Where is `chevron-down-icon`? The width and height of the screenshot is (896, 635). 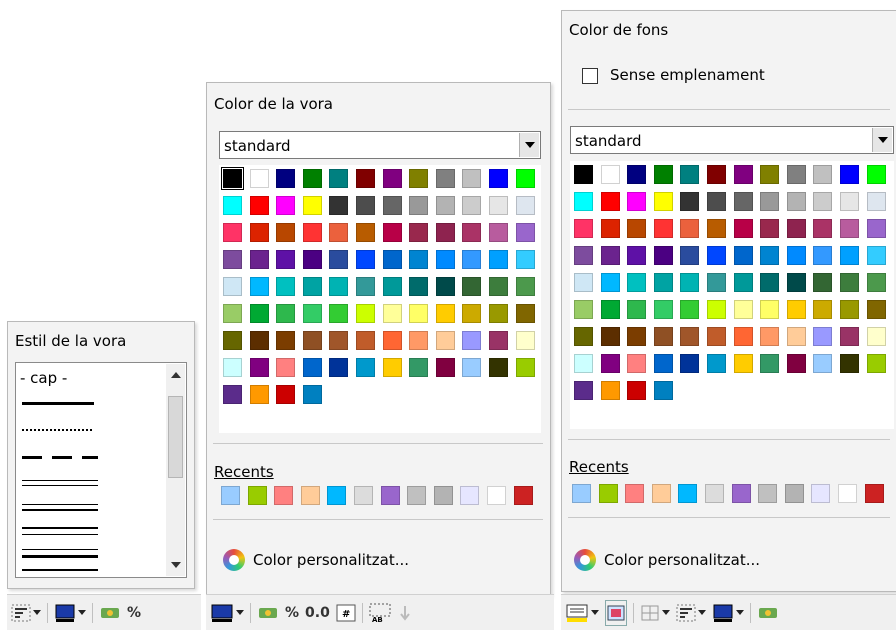 chevron-down-icon is located at coordinates (529, 145).